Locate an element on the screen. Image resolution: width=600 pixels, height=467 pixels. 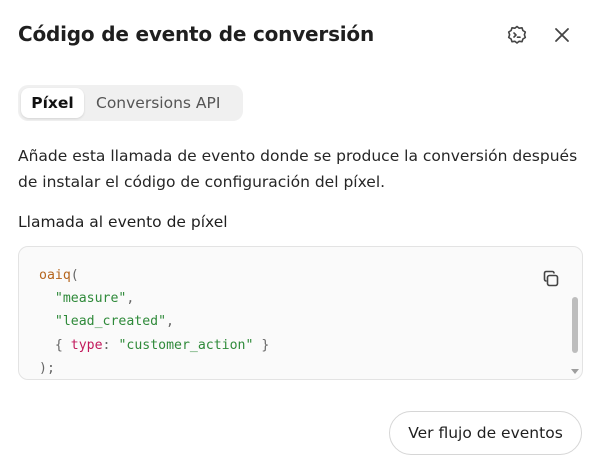
copy-button is located at coordinates (551, 279).